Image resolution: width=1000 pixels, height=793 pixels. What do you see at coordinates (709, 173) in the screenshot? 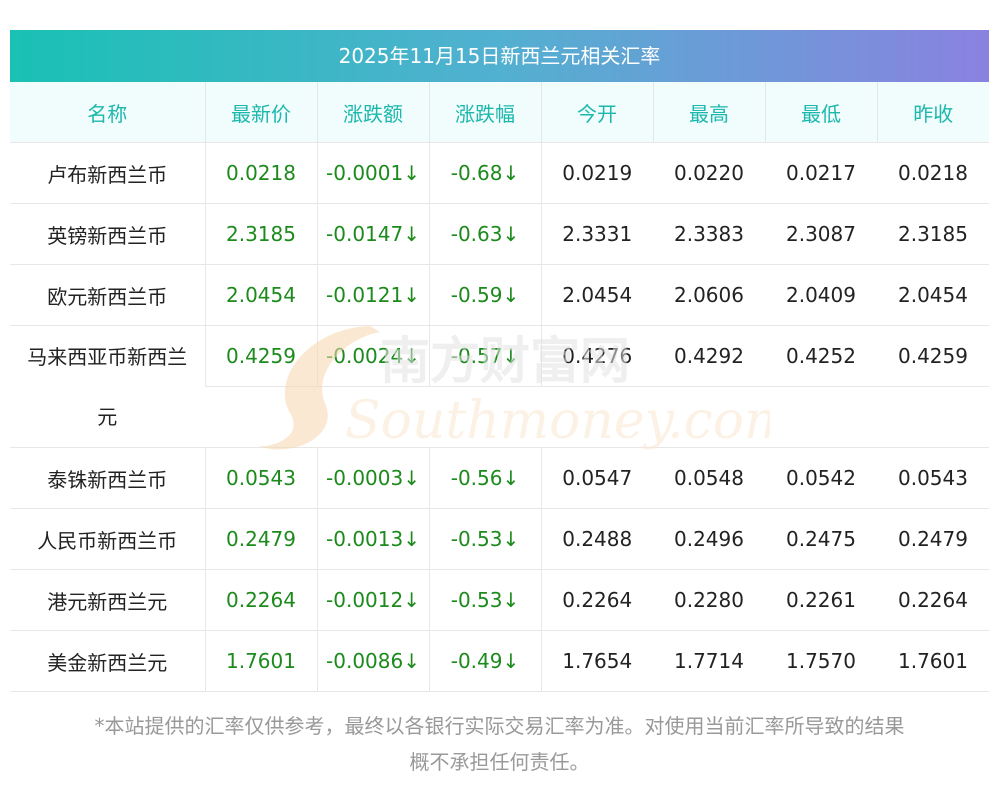
I see `high-price: 0.0220` at bounding box center [709, 173].